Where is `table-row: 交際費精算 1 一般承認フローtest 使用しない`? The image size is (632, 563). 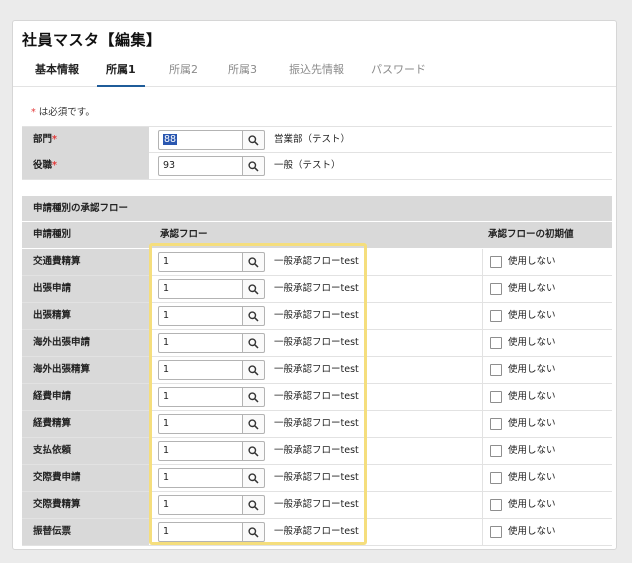
table-row: 交際費精算 1 一般承認フローtest 使用しない is located at coordinates (317, 505).